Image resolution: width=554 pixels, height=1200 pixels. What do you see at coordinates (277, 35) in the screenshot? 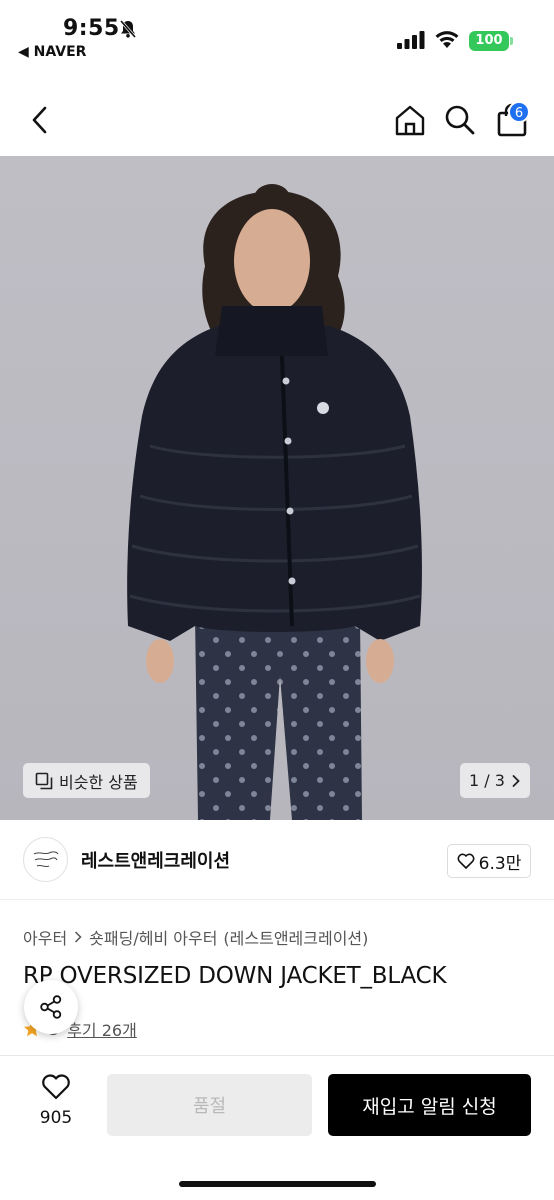
I see `status-bar: 9:55 ◀ NAVER 100` at bounding box center [277, 35].